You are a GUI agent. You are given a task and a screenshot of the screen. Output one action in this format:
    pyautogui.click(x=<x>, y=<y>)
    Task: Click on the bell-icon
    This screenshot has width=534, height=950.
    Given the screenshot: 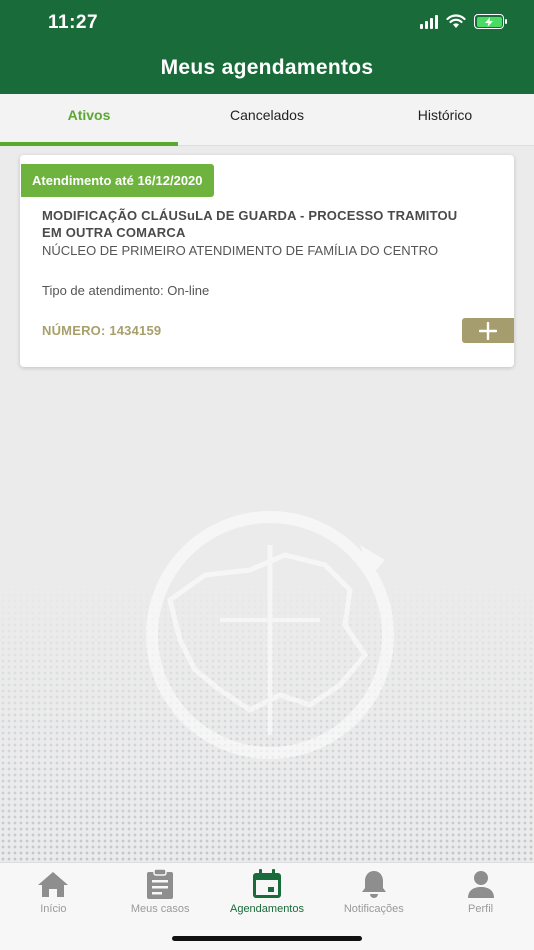 What is the action you would take?
    pyautogui.click(x=373, y=884)
    